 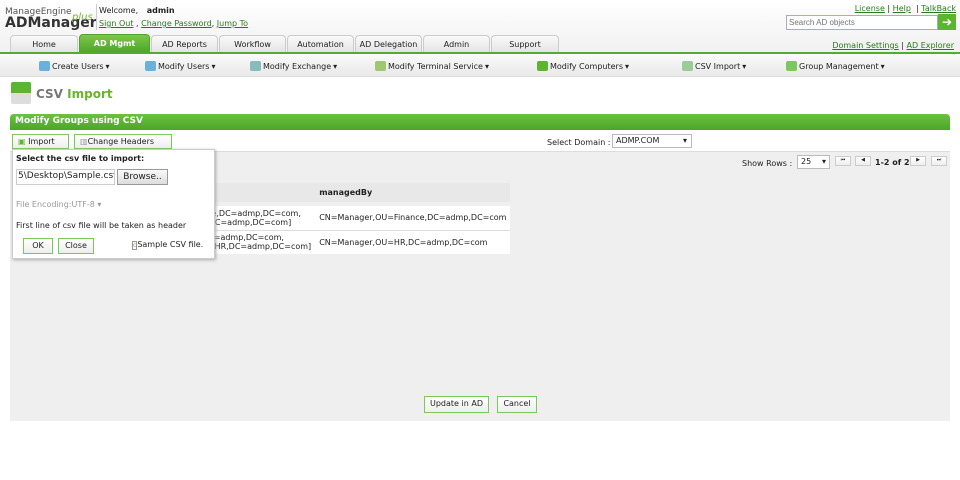 I want to click on sample-csv-link: cSample CSV file., so click(x=167, y=245).